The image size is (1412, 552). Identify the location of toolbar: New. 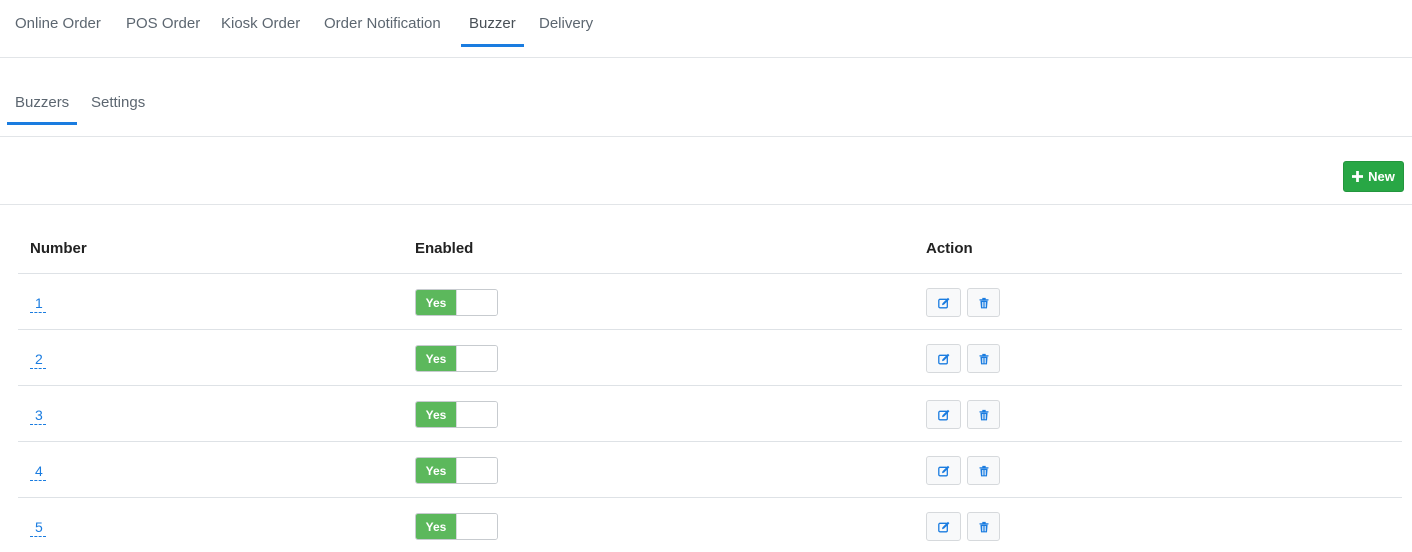
(706, 171).